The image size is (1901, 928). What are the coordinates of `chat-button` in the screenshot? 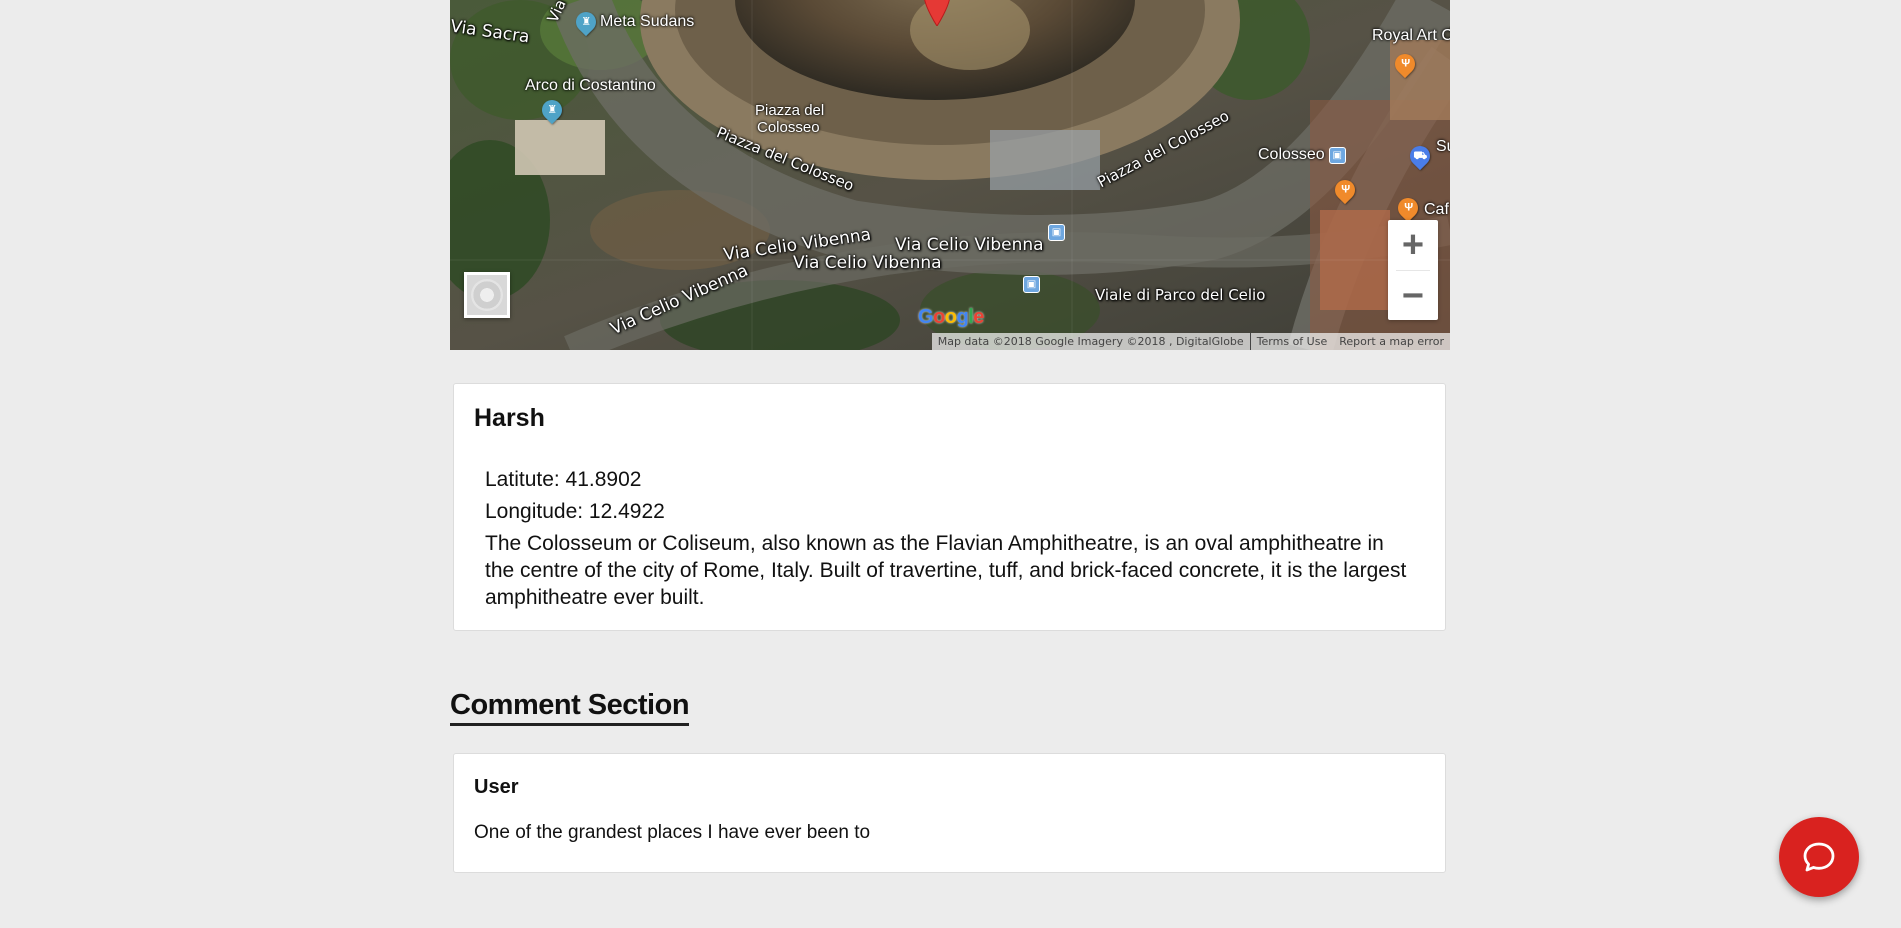 It's located at (1819, 857).